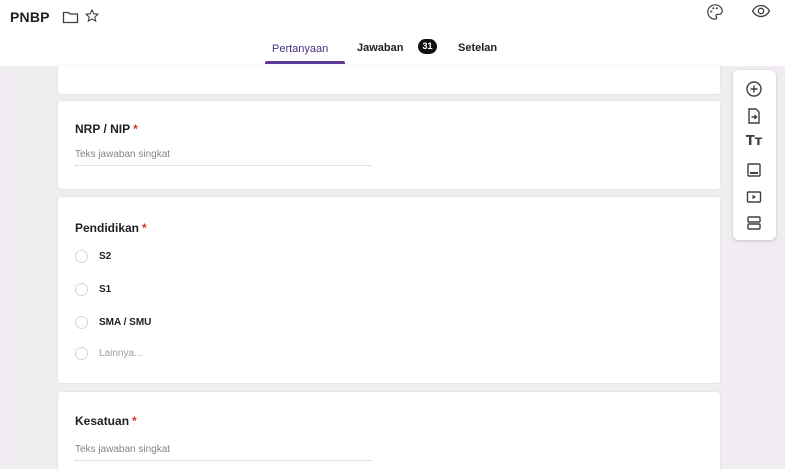  What do you see at coordinates (105, 256) in the screenshot?
I see `option-label: S2` at bounding box center [105, 256].